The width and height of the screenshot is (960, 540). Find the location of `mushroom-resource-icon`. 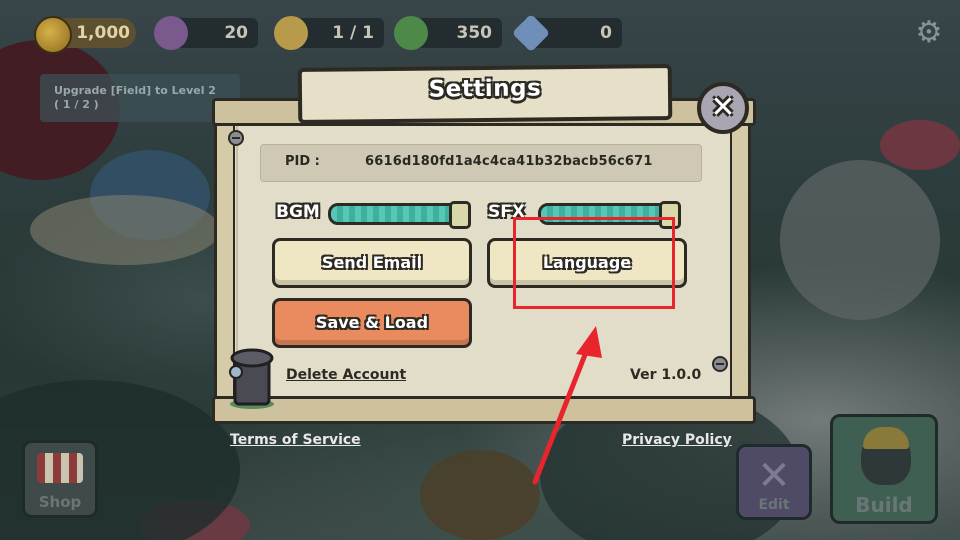

mushroom-resource-icon is located at coordinates (171, 33).